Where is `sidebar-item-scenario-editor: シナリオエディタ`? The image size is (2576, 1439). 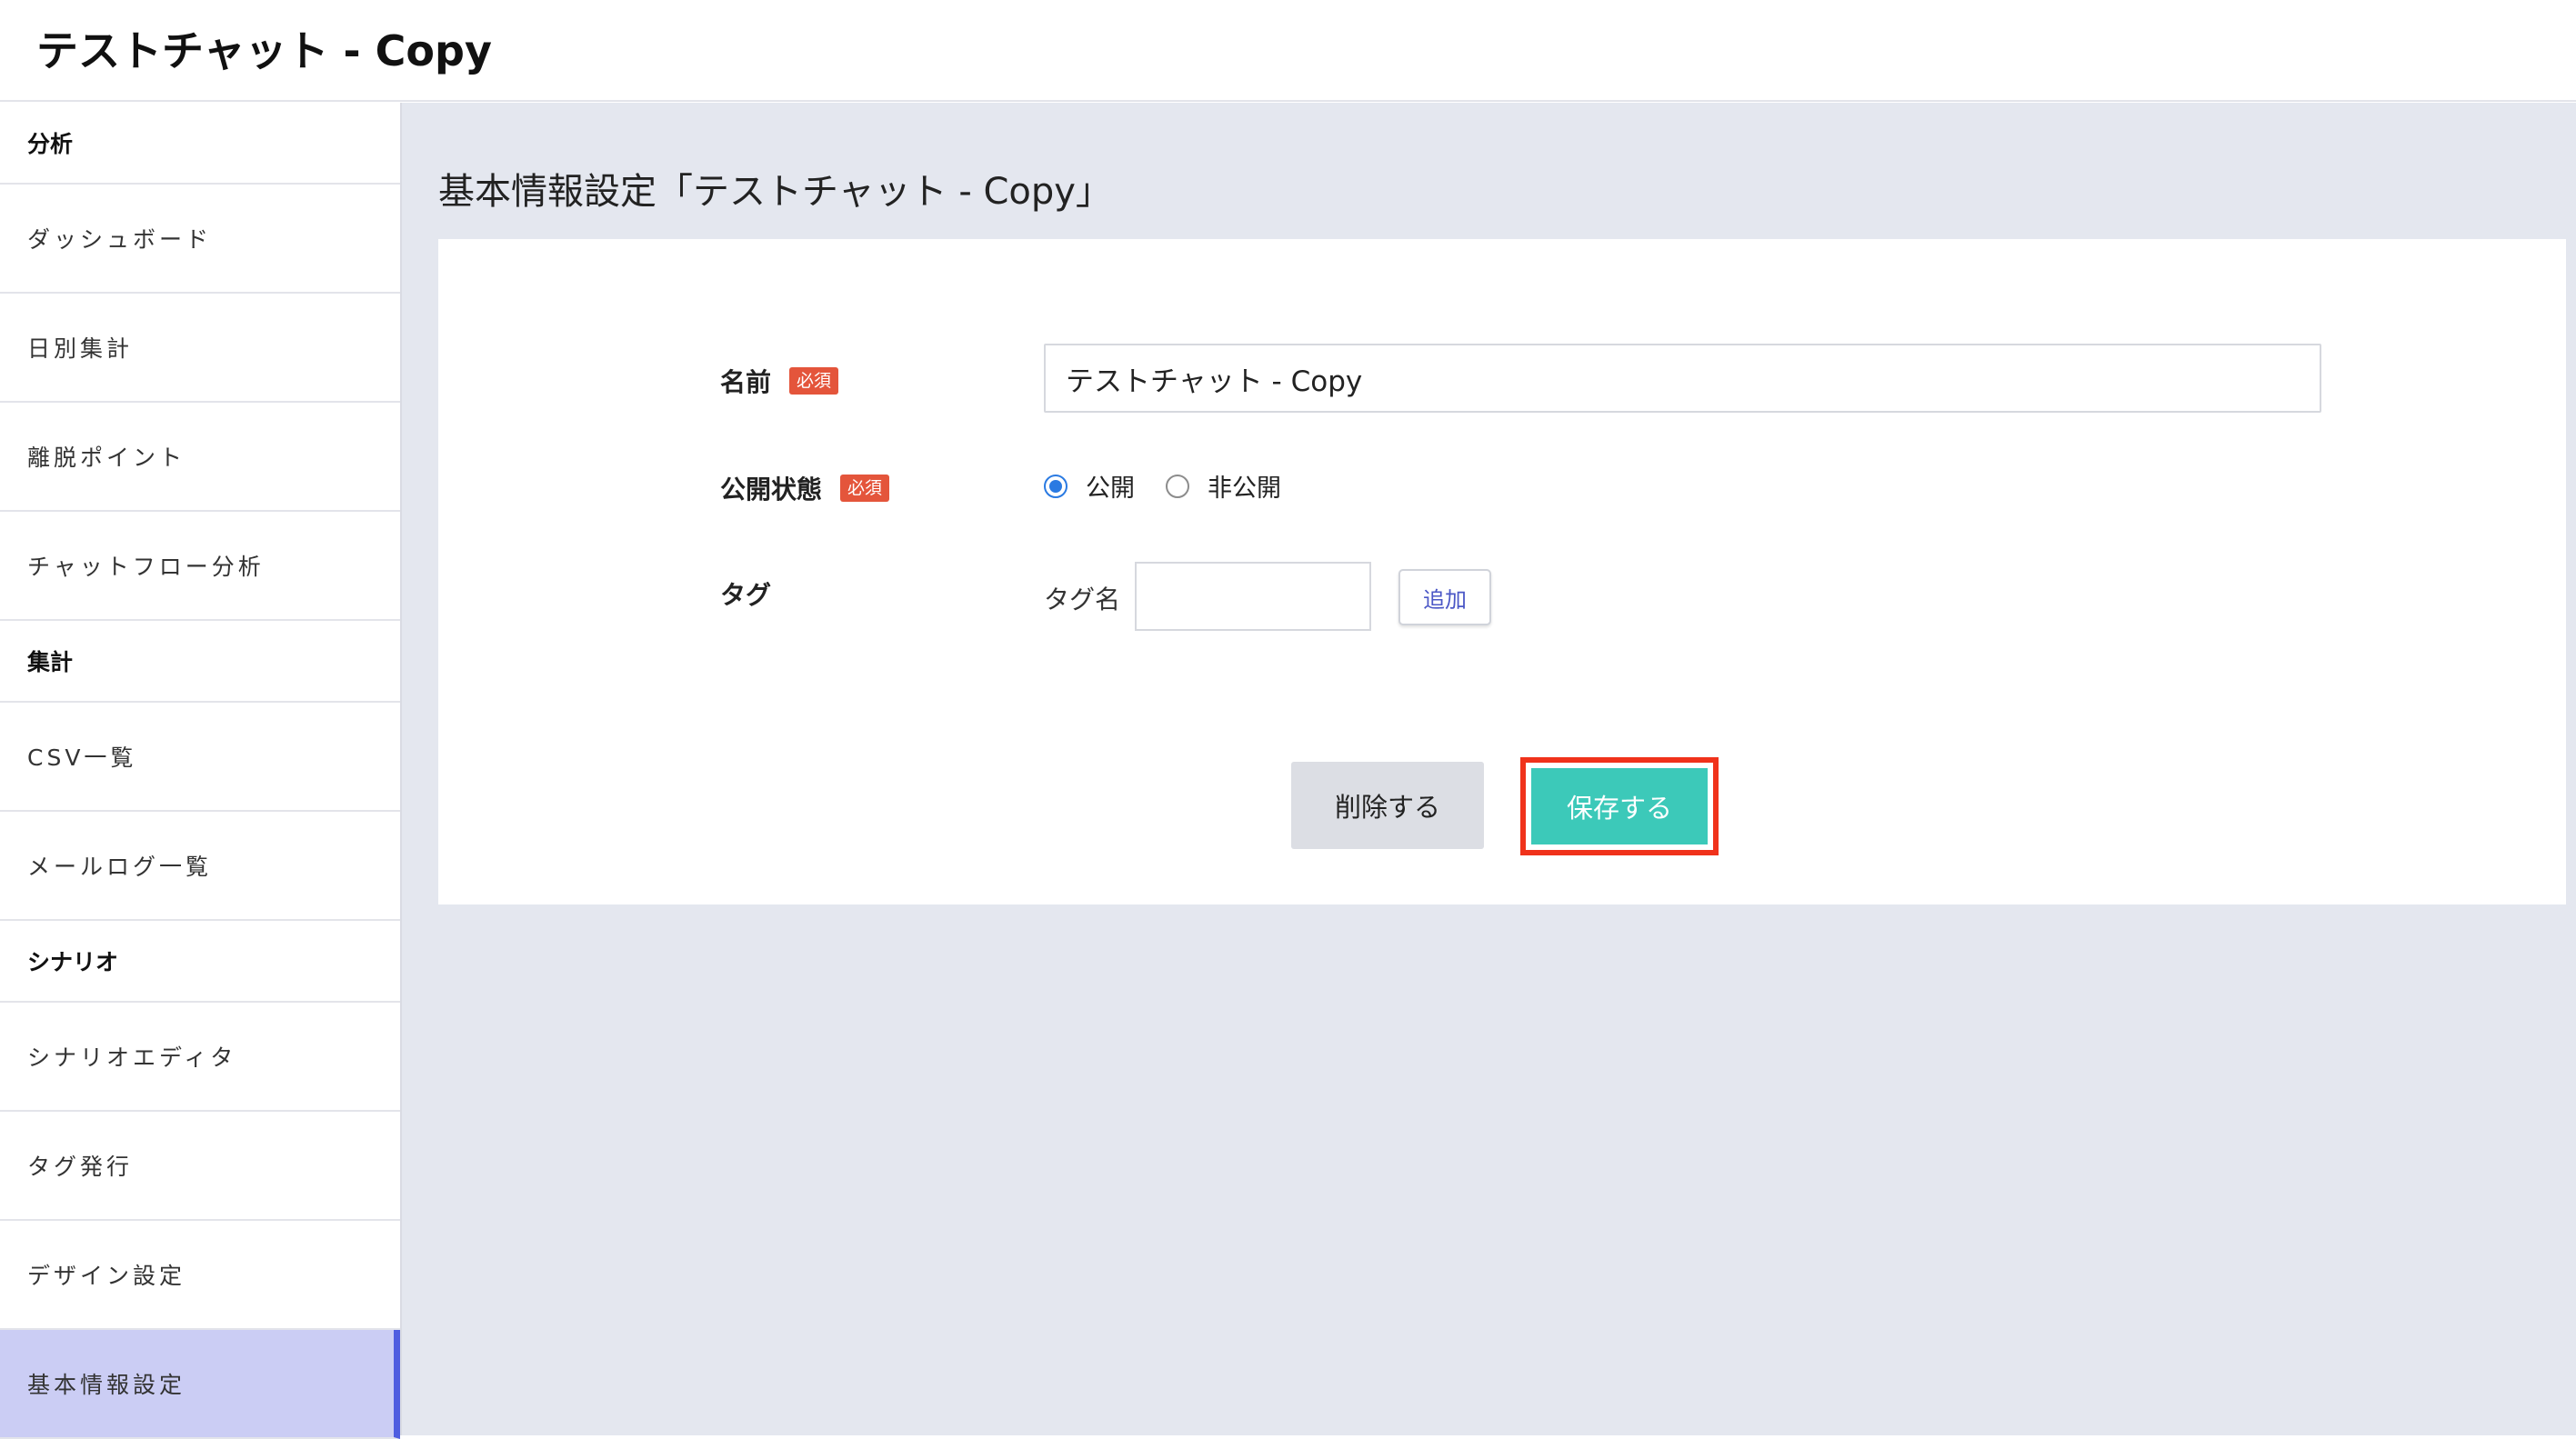 sidebar-item-scenario-editor: シナリオエディタ is located at coordinates (200, 1057).